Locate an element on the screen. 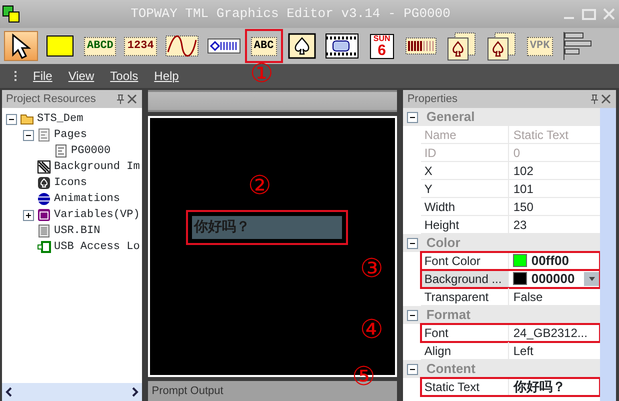  property-name: Width is located at coordinates (465, 206).